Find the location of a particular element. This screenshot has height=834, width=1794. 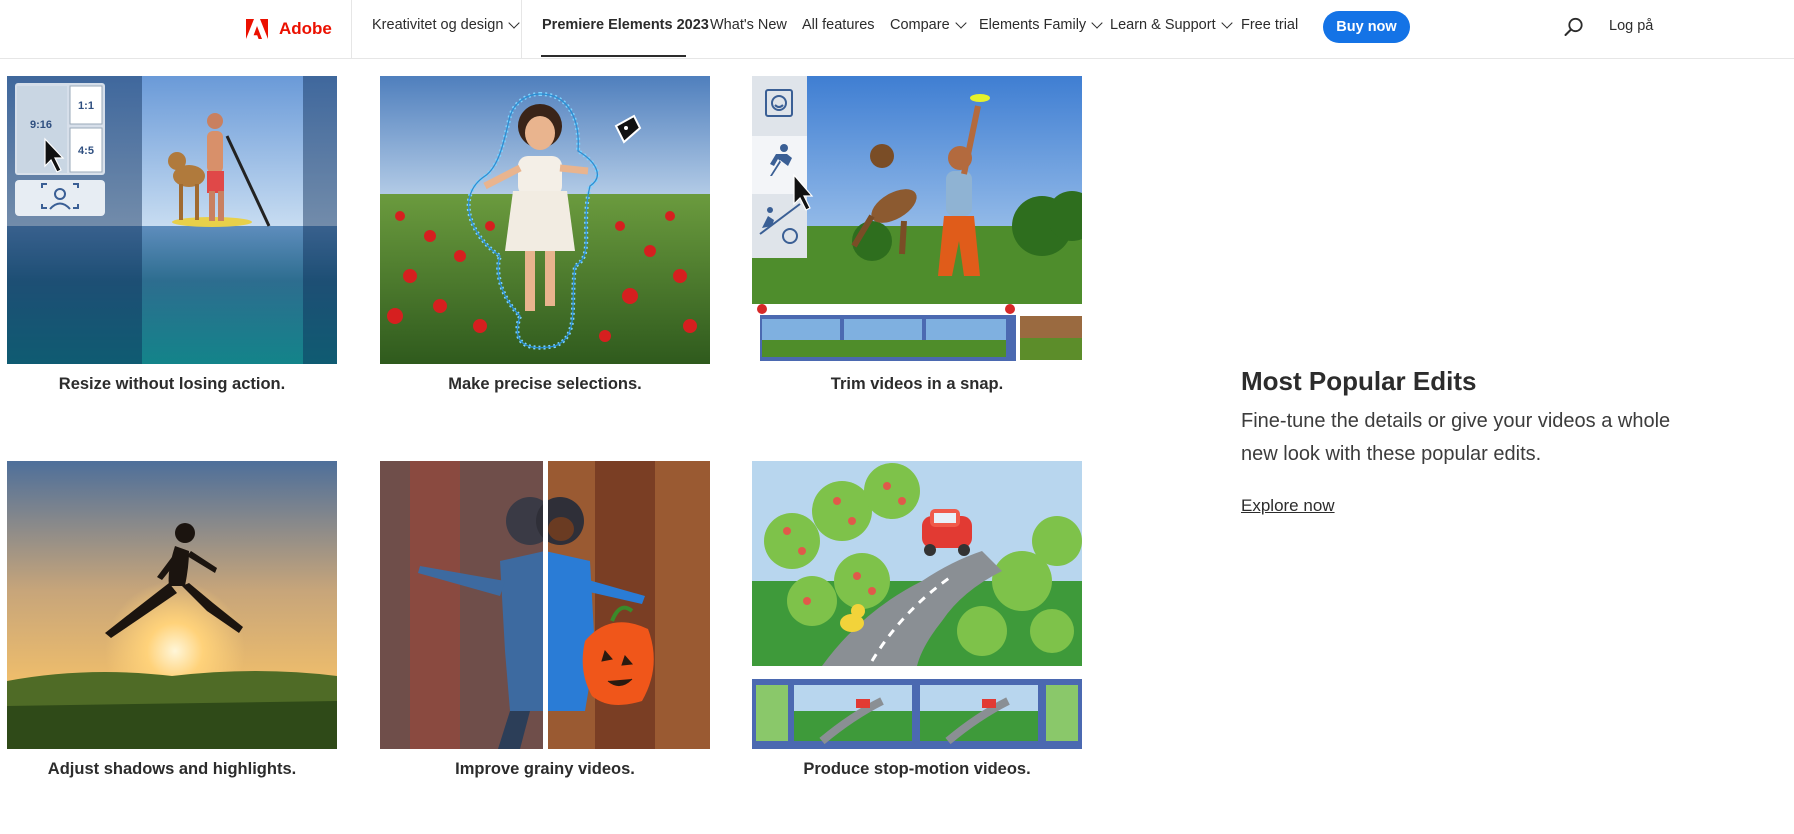

brand-name: Adobe is located at coordinates (305, 28).